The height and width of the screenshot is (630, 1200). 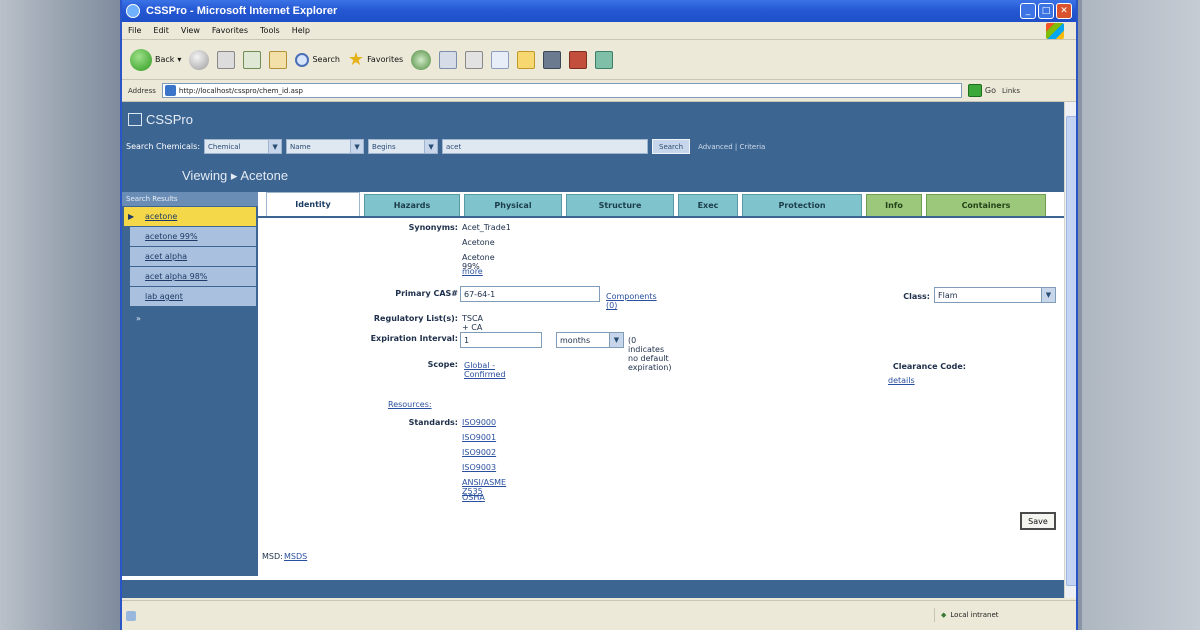 What do you see at coordinates (661, 217) in the screenshot?
I see `tab-underline` at bounding box center [661, 217].